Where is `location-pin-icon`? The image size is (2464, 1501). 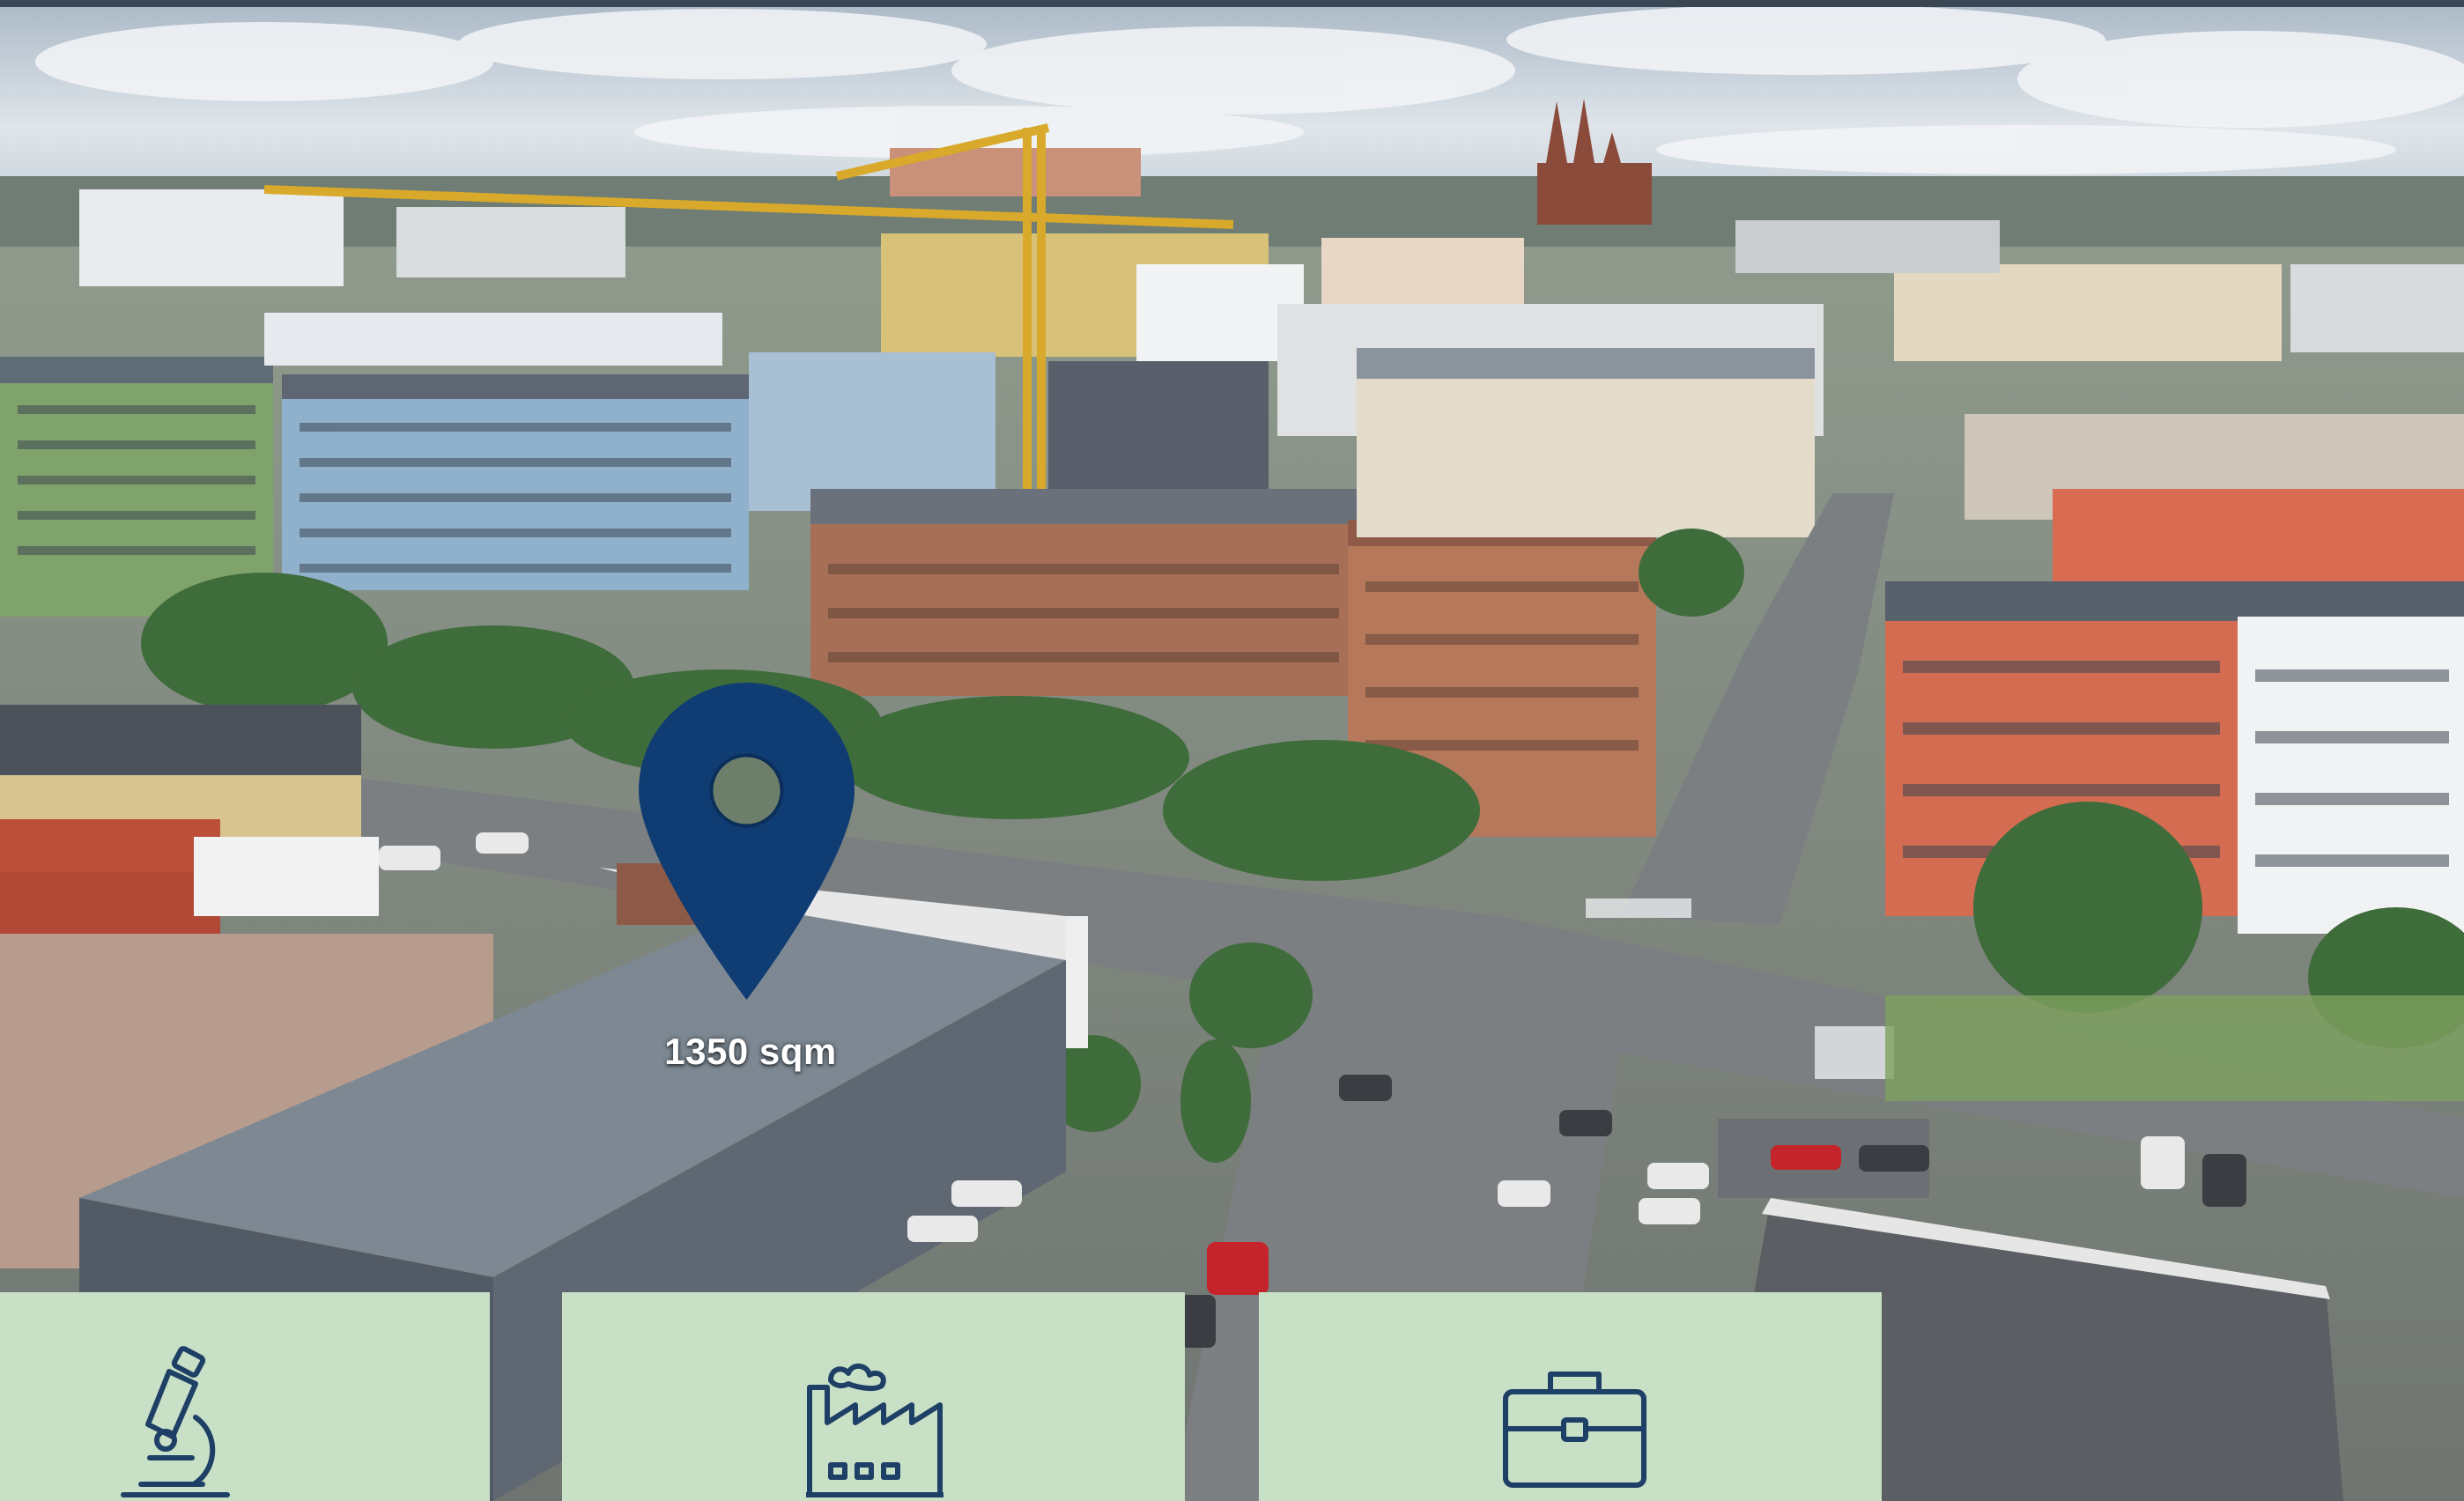 location-pin-icon is located at coordinates (747, 842).